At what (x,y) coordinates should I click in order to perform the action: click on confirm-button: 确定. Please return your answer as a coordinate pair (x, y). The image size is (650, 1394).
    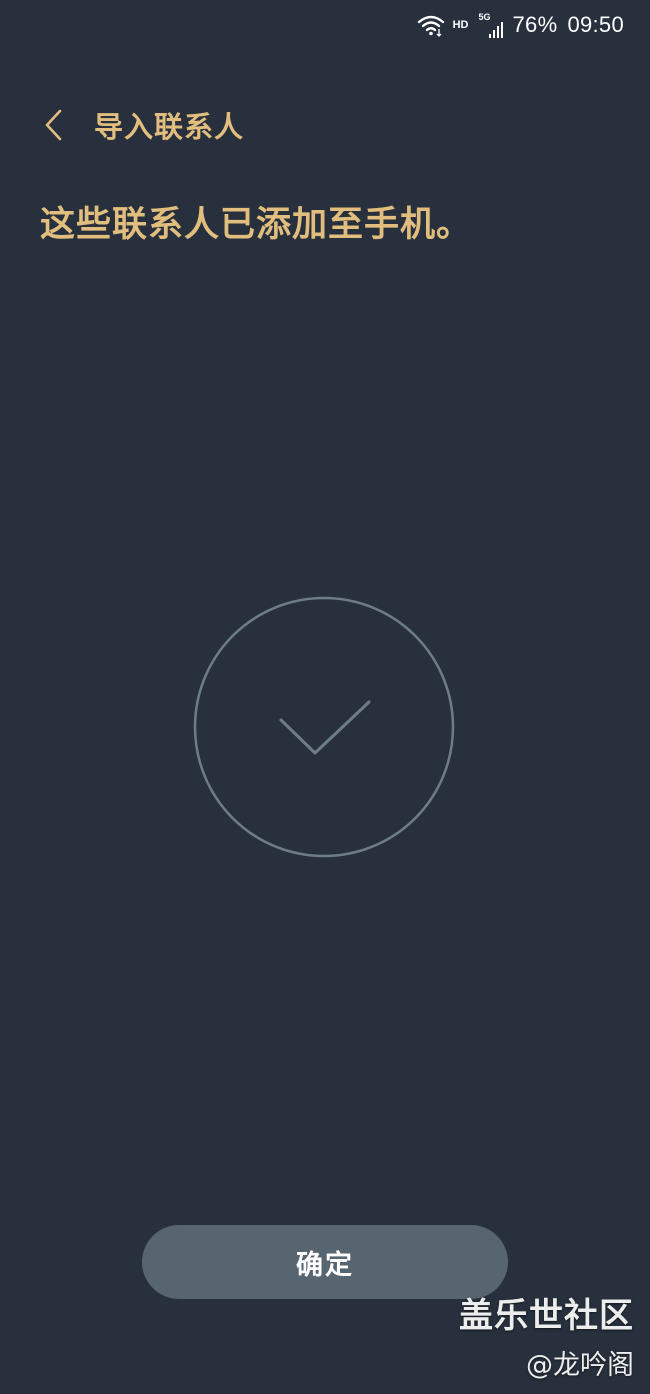
    Looking at the image, I should click on (325, 1262).